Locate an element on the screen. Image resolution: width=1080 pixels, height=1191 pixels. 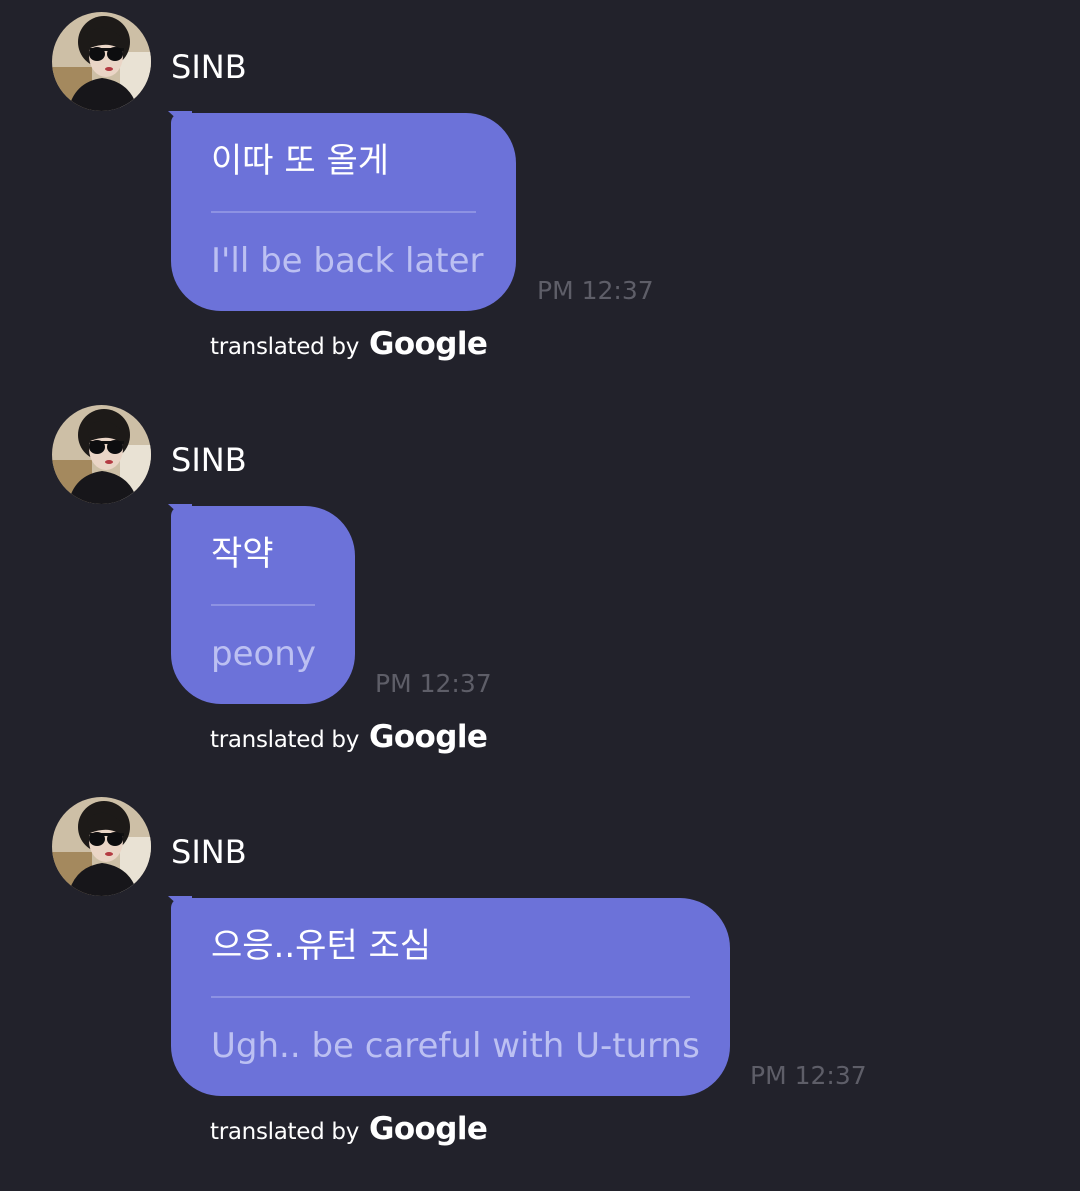
original-message-text: 작약 is located at coordinates (242, 554).